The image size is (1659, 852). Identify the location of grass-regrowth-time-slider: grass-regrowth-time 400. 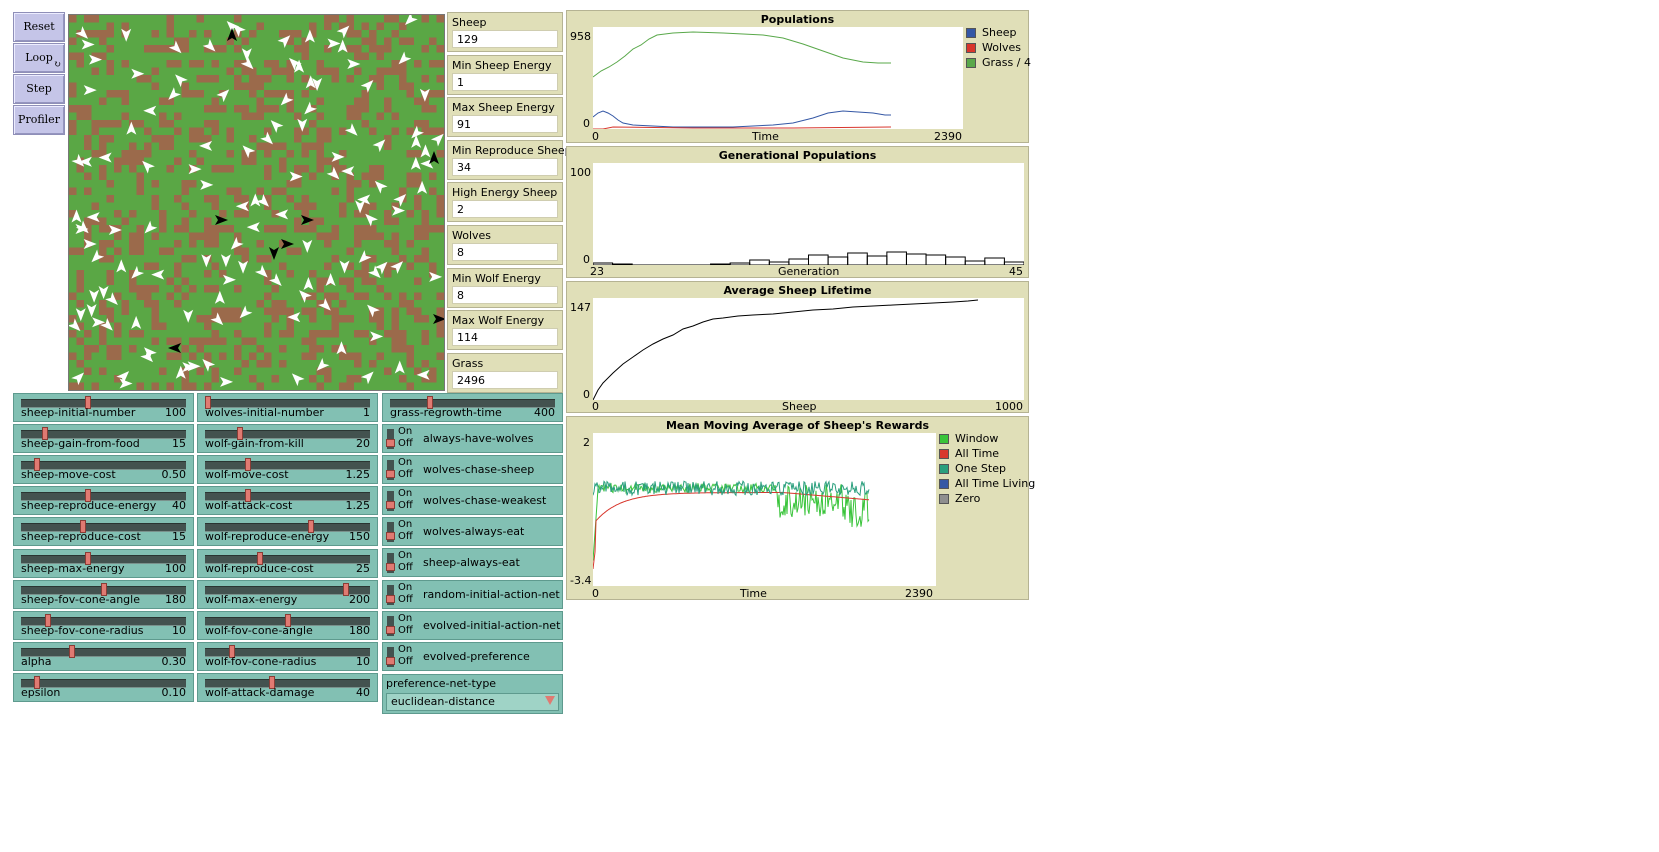
(472, 407).